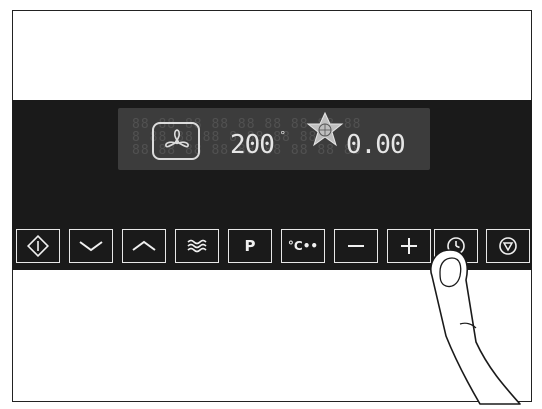  I want to click on heat-waves-icon, so click(197, 246).